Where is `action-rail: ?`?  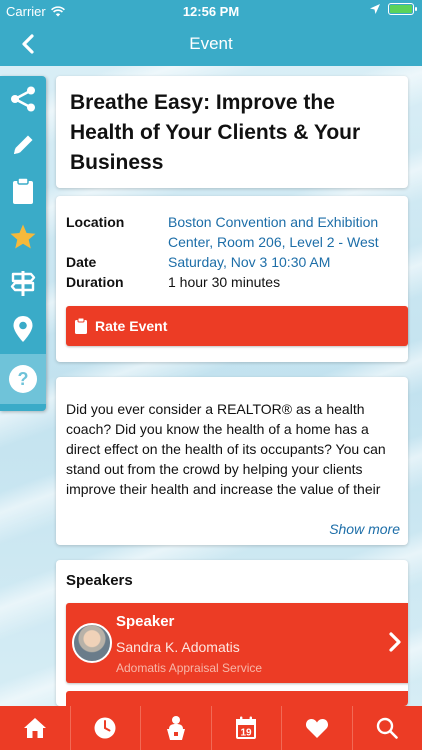
action-rail: ? is located at coordinates (23, 243).